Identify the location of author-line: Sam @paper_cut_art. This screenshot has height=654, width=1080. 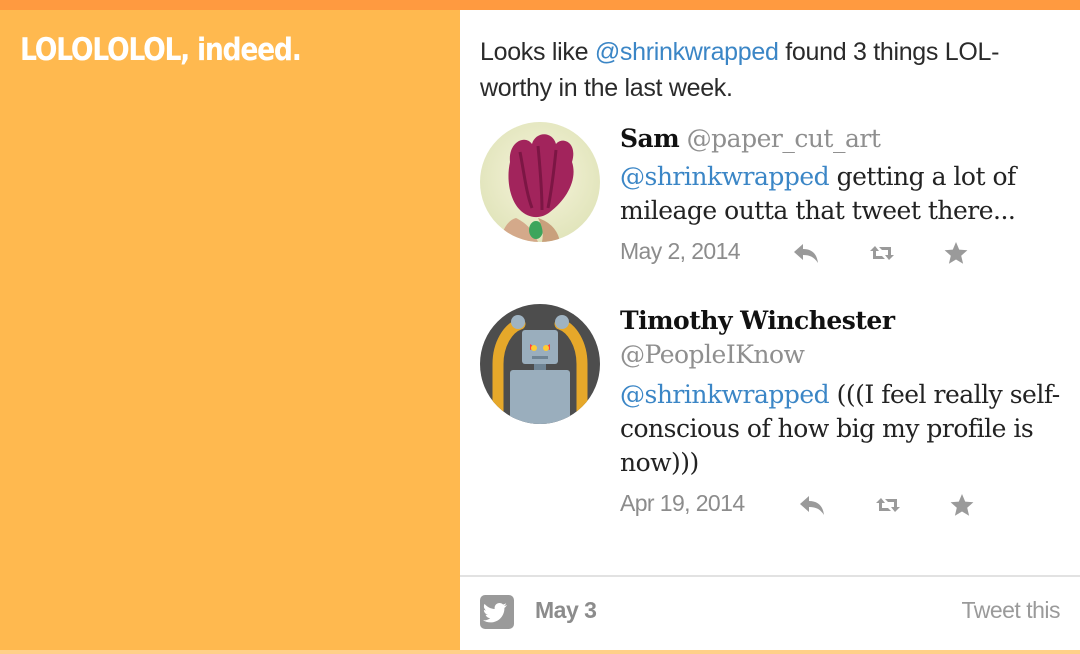
(850, 139).